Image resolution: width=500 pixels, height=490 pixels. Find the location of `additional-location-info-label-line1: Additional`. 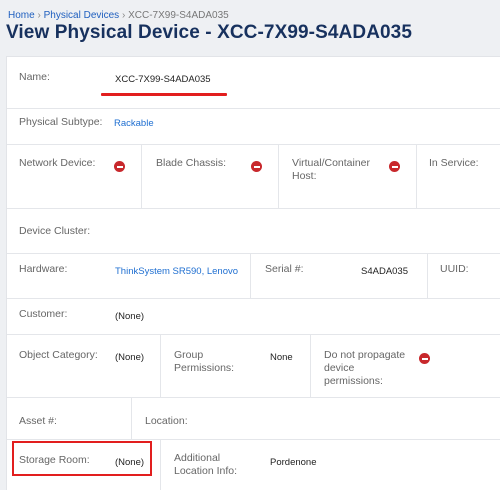

additional-location-info-label-line1: Additional is located at coordinates (197, 458).